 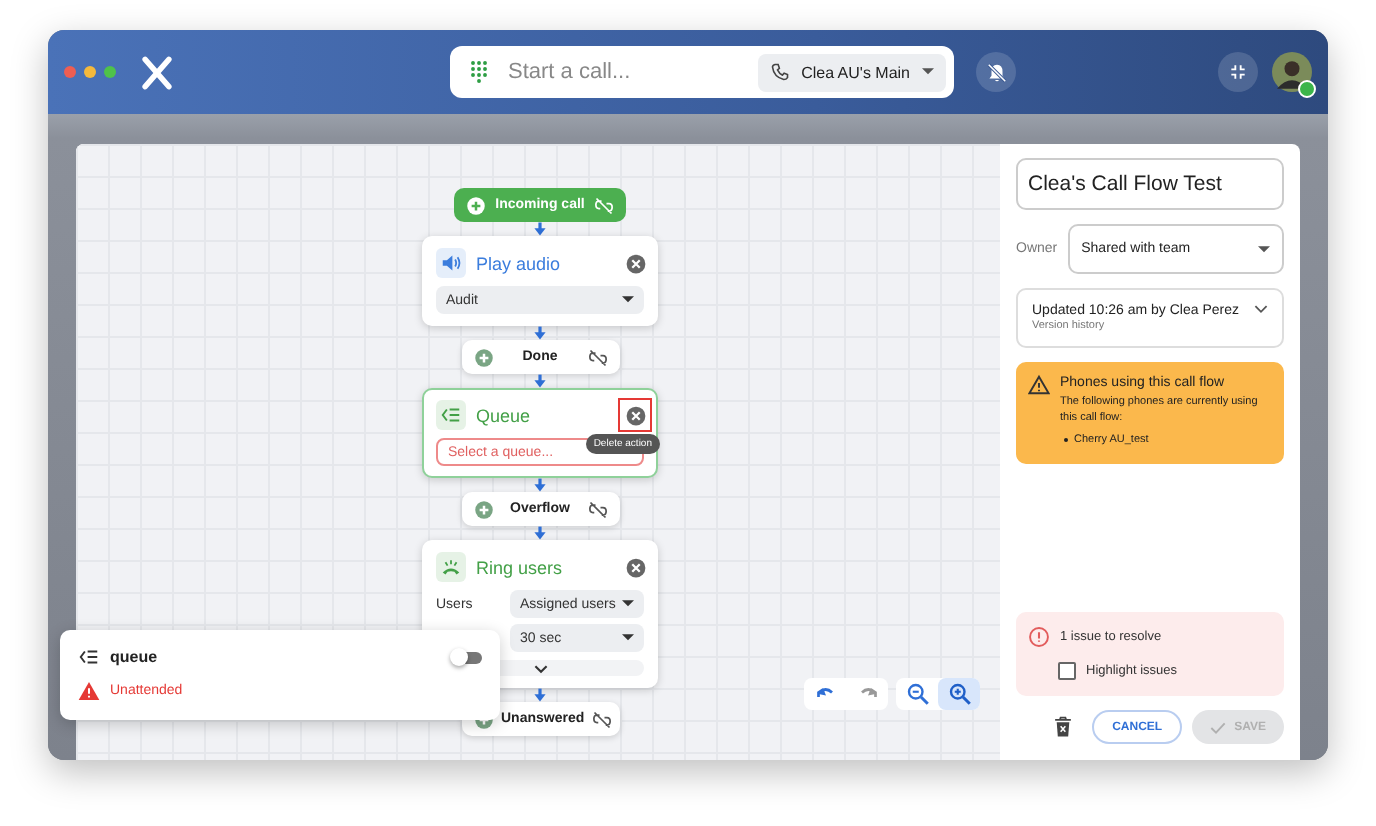 I want to click on queue-title: queue, so click(x=135, y=657).